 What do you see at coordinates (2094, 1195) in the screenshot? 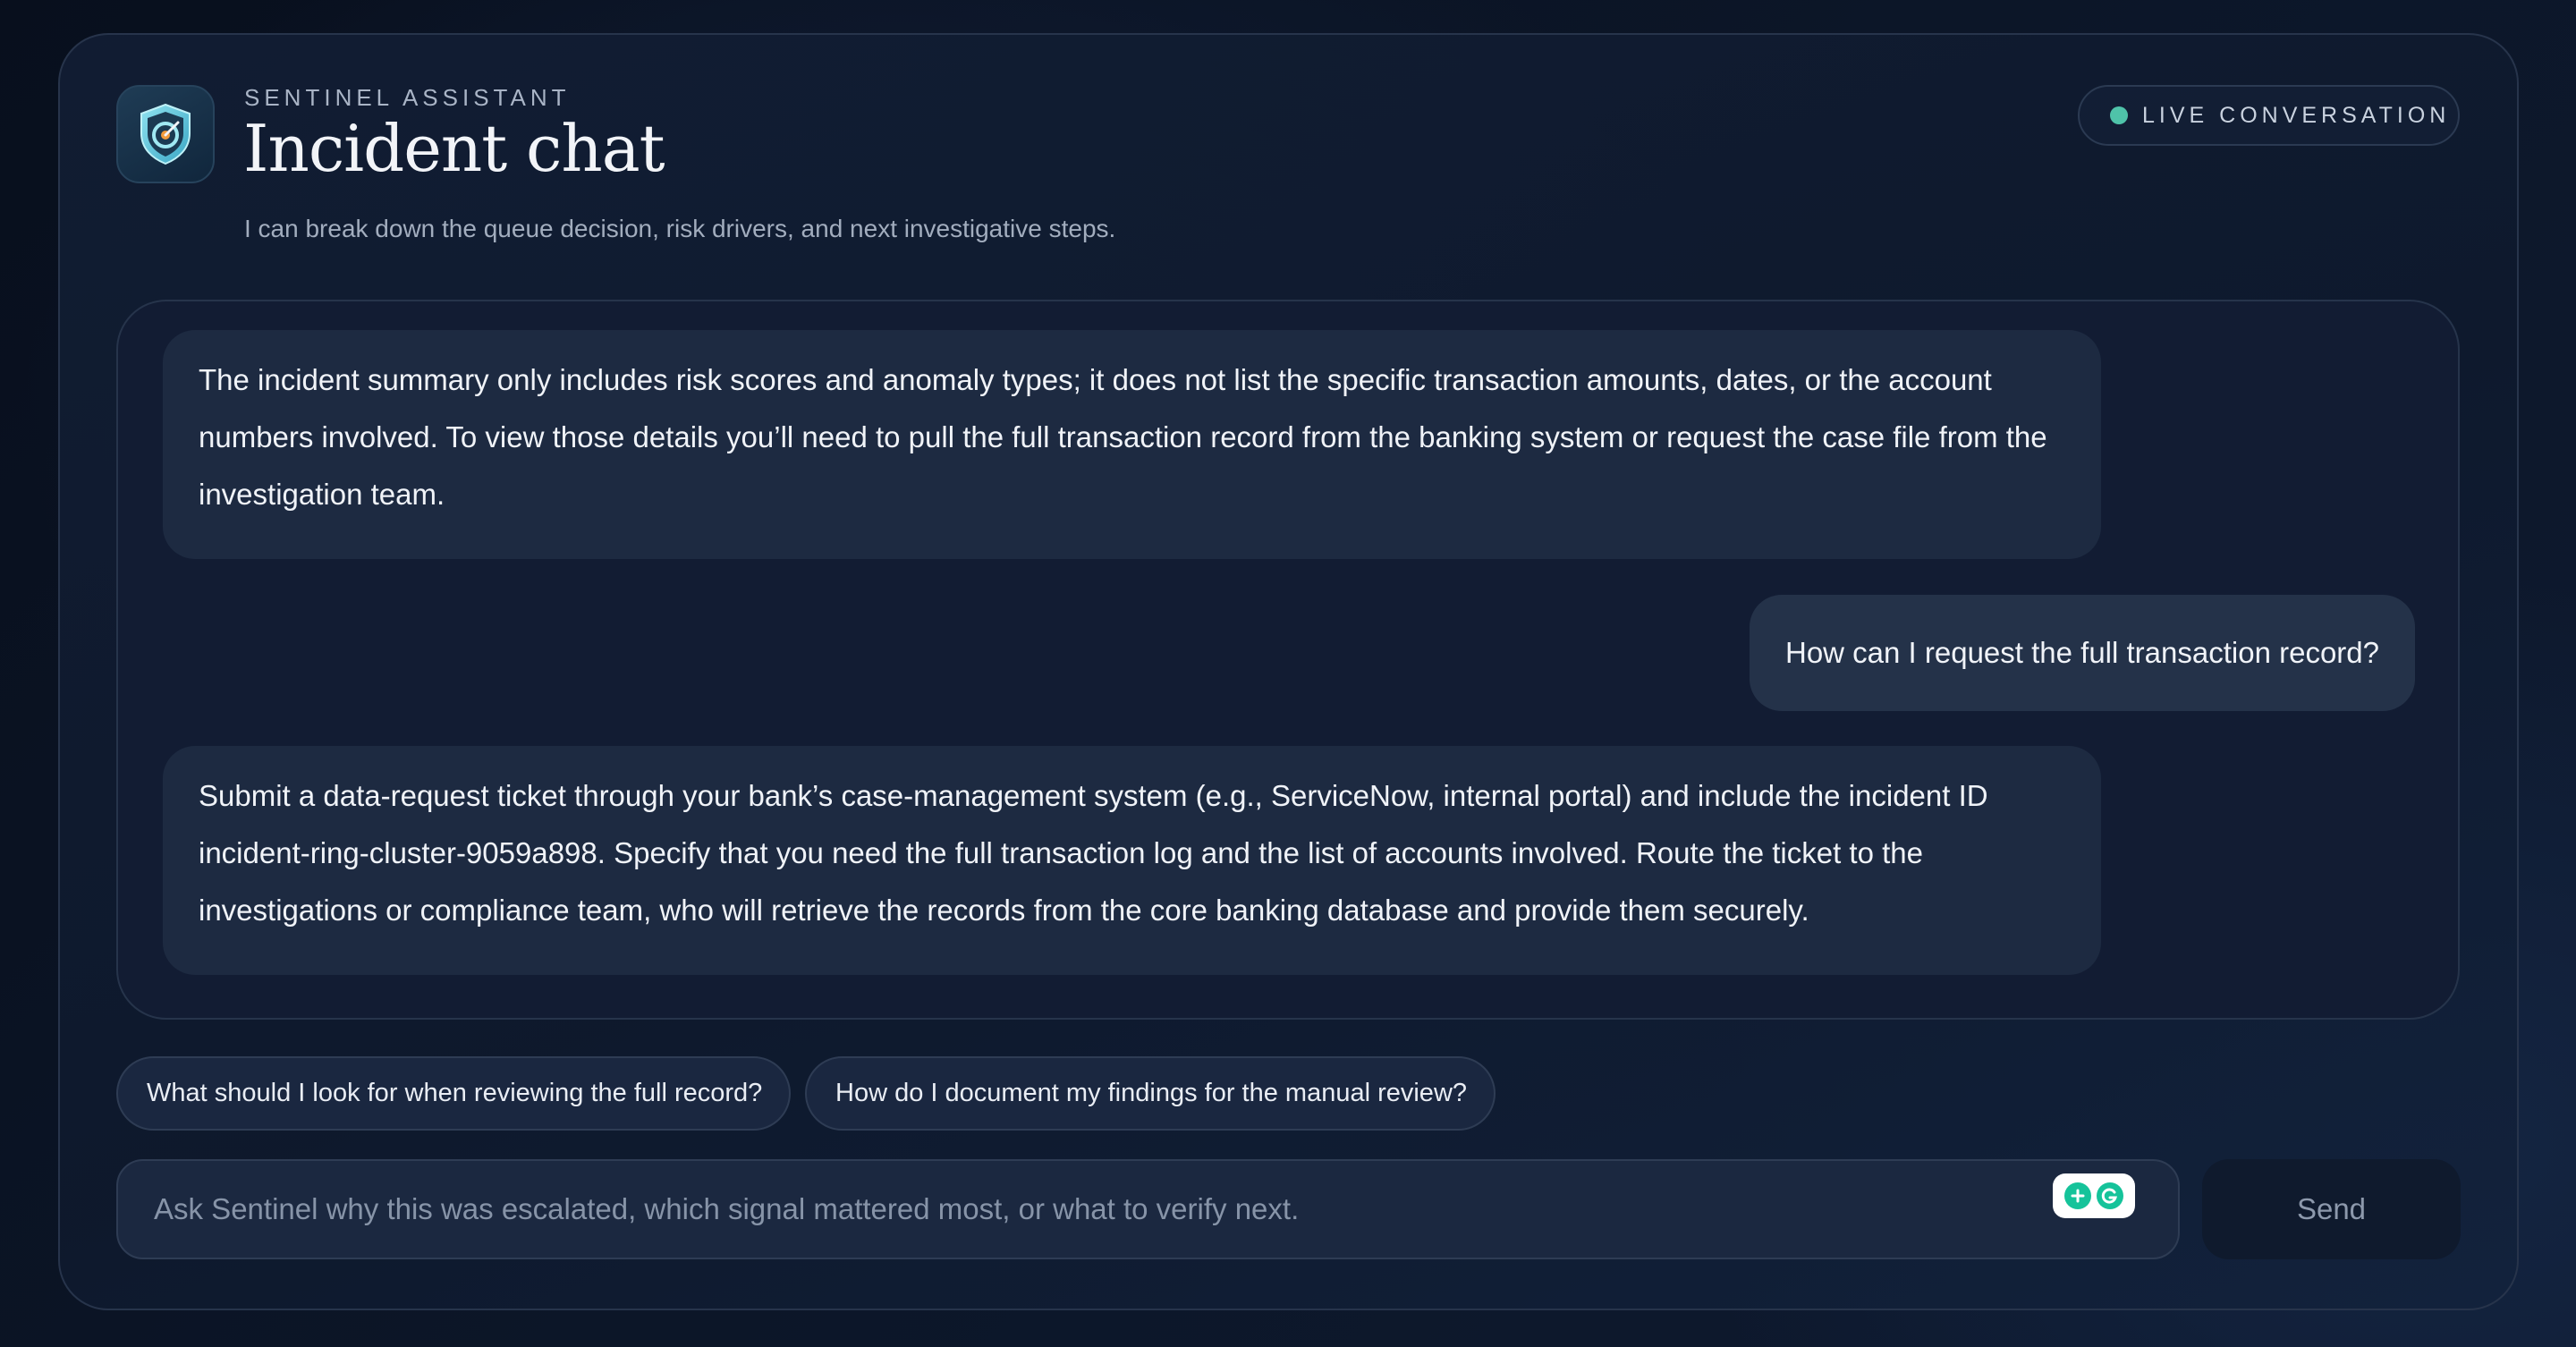
I see `grammar-assistant-icon` at bounding box center [2094, 1195].